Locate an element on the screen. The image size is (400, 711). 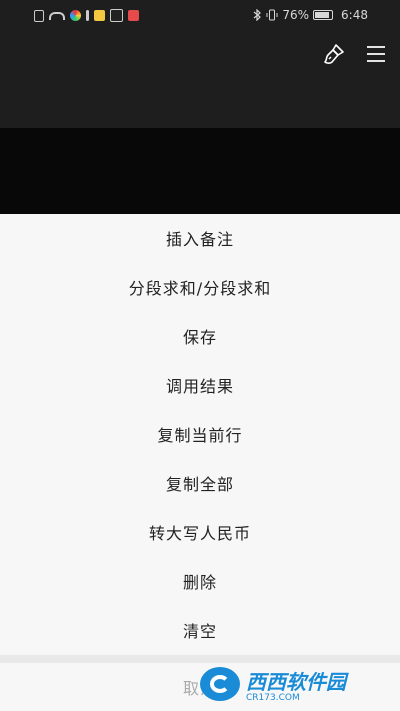
menu-item-segment-sum: 分段求和/分段求和 is located at coordinates (200, 287).